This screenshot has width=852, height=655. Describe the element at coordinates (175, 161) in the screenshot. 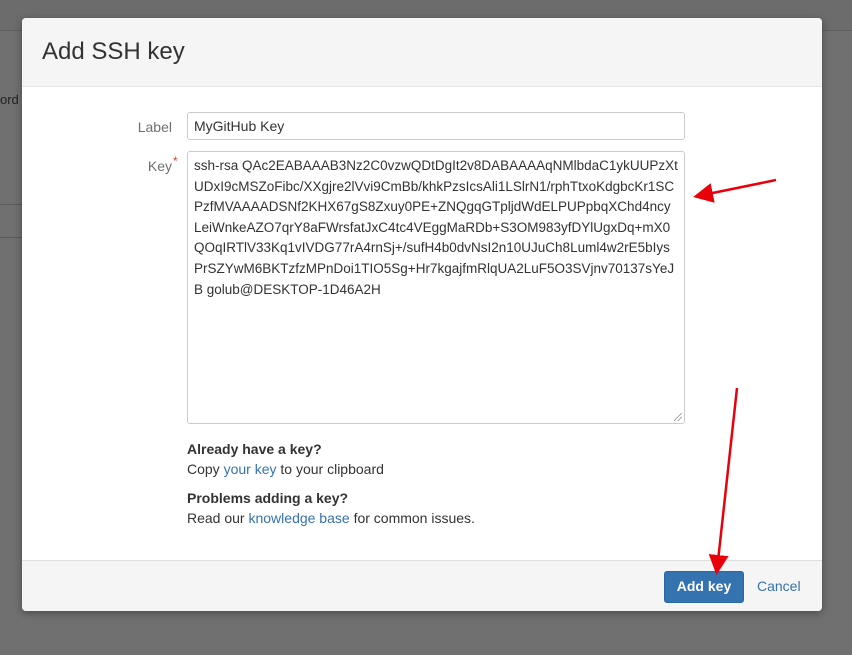

I see `required-marker: *` at that location.